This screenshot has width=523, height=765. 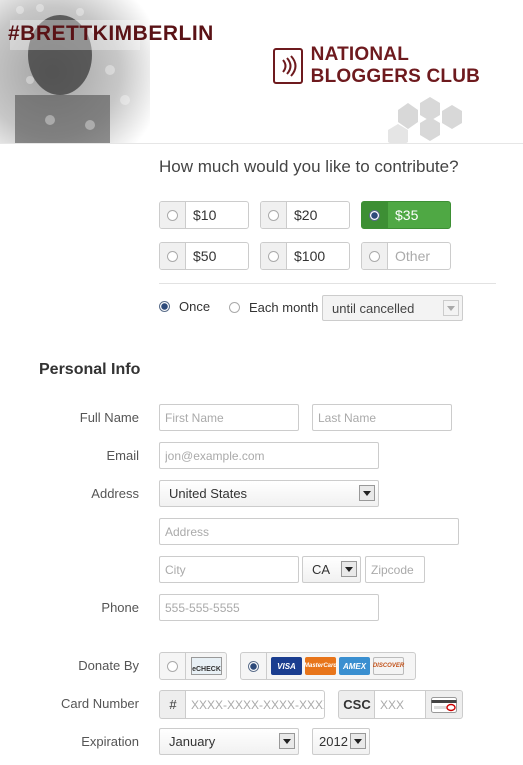 What do you see at coordinates (333, 741) in the screenshot?
I see `expiration-year-value: 2012` at bounding box center [333, 741].